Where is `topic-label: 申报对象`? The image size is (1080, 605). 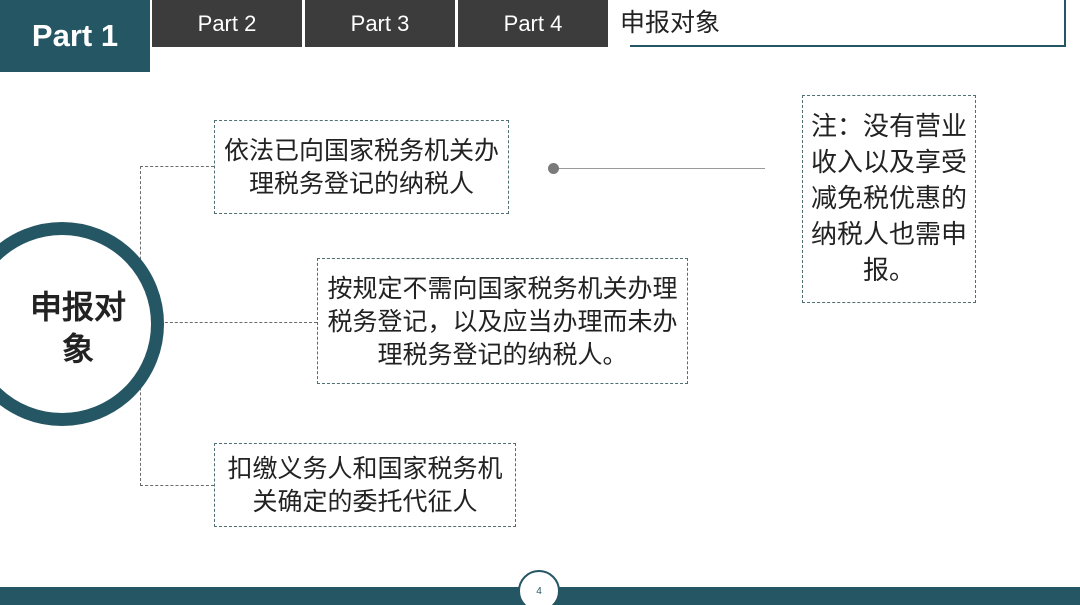 topic-label: 申报对象 is located at coordinates (78, 328).